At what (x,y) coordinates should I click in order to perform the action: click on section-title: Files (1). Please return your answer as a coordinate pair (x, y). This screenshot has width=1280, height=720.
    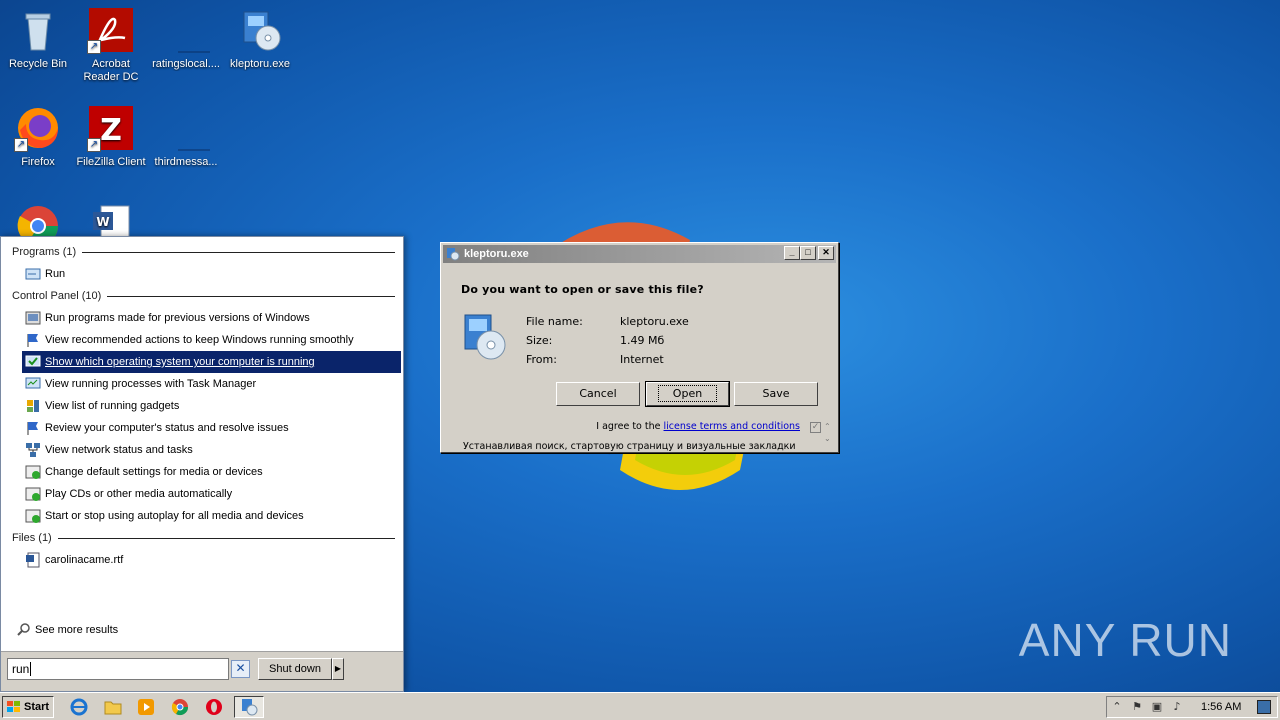
    Looking at the image, I should click on (32, 538).